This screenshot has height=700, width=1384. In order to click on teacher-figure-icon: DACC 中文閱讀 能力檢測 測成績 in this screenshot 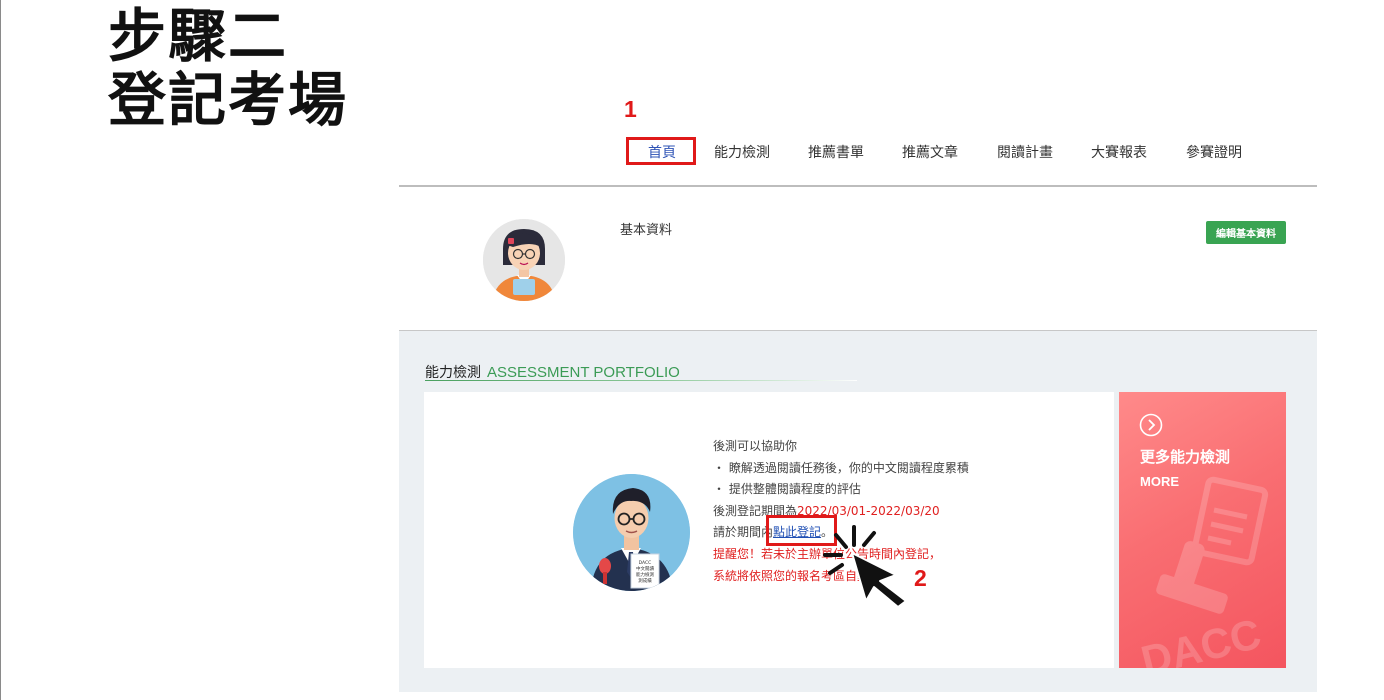, I will do `click(631, 532)`.